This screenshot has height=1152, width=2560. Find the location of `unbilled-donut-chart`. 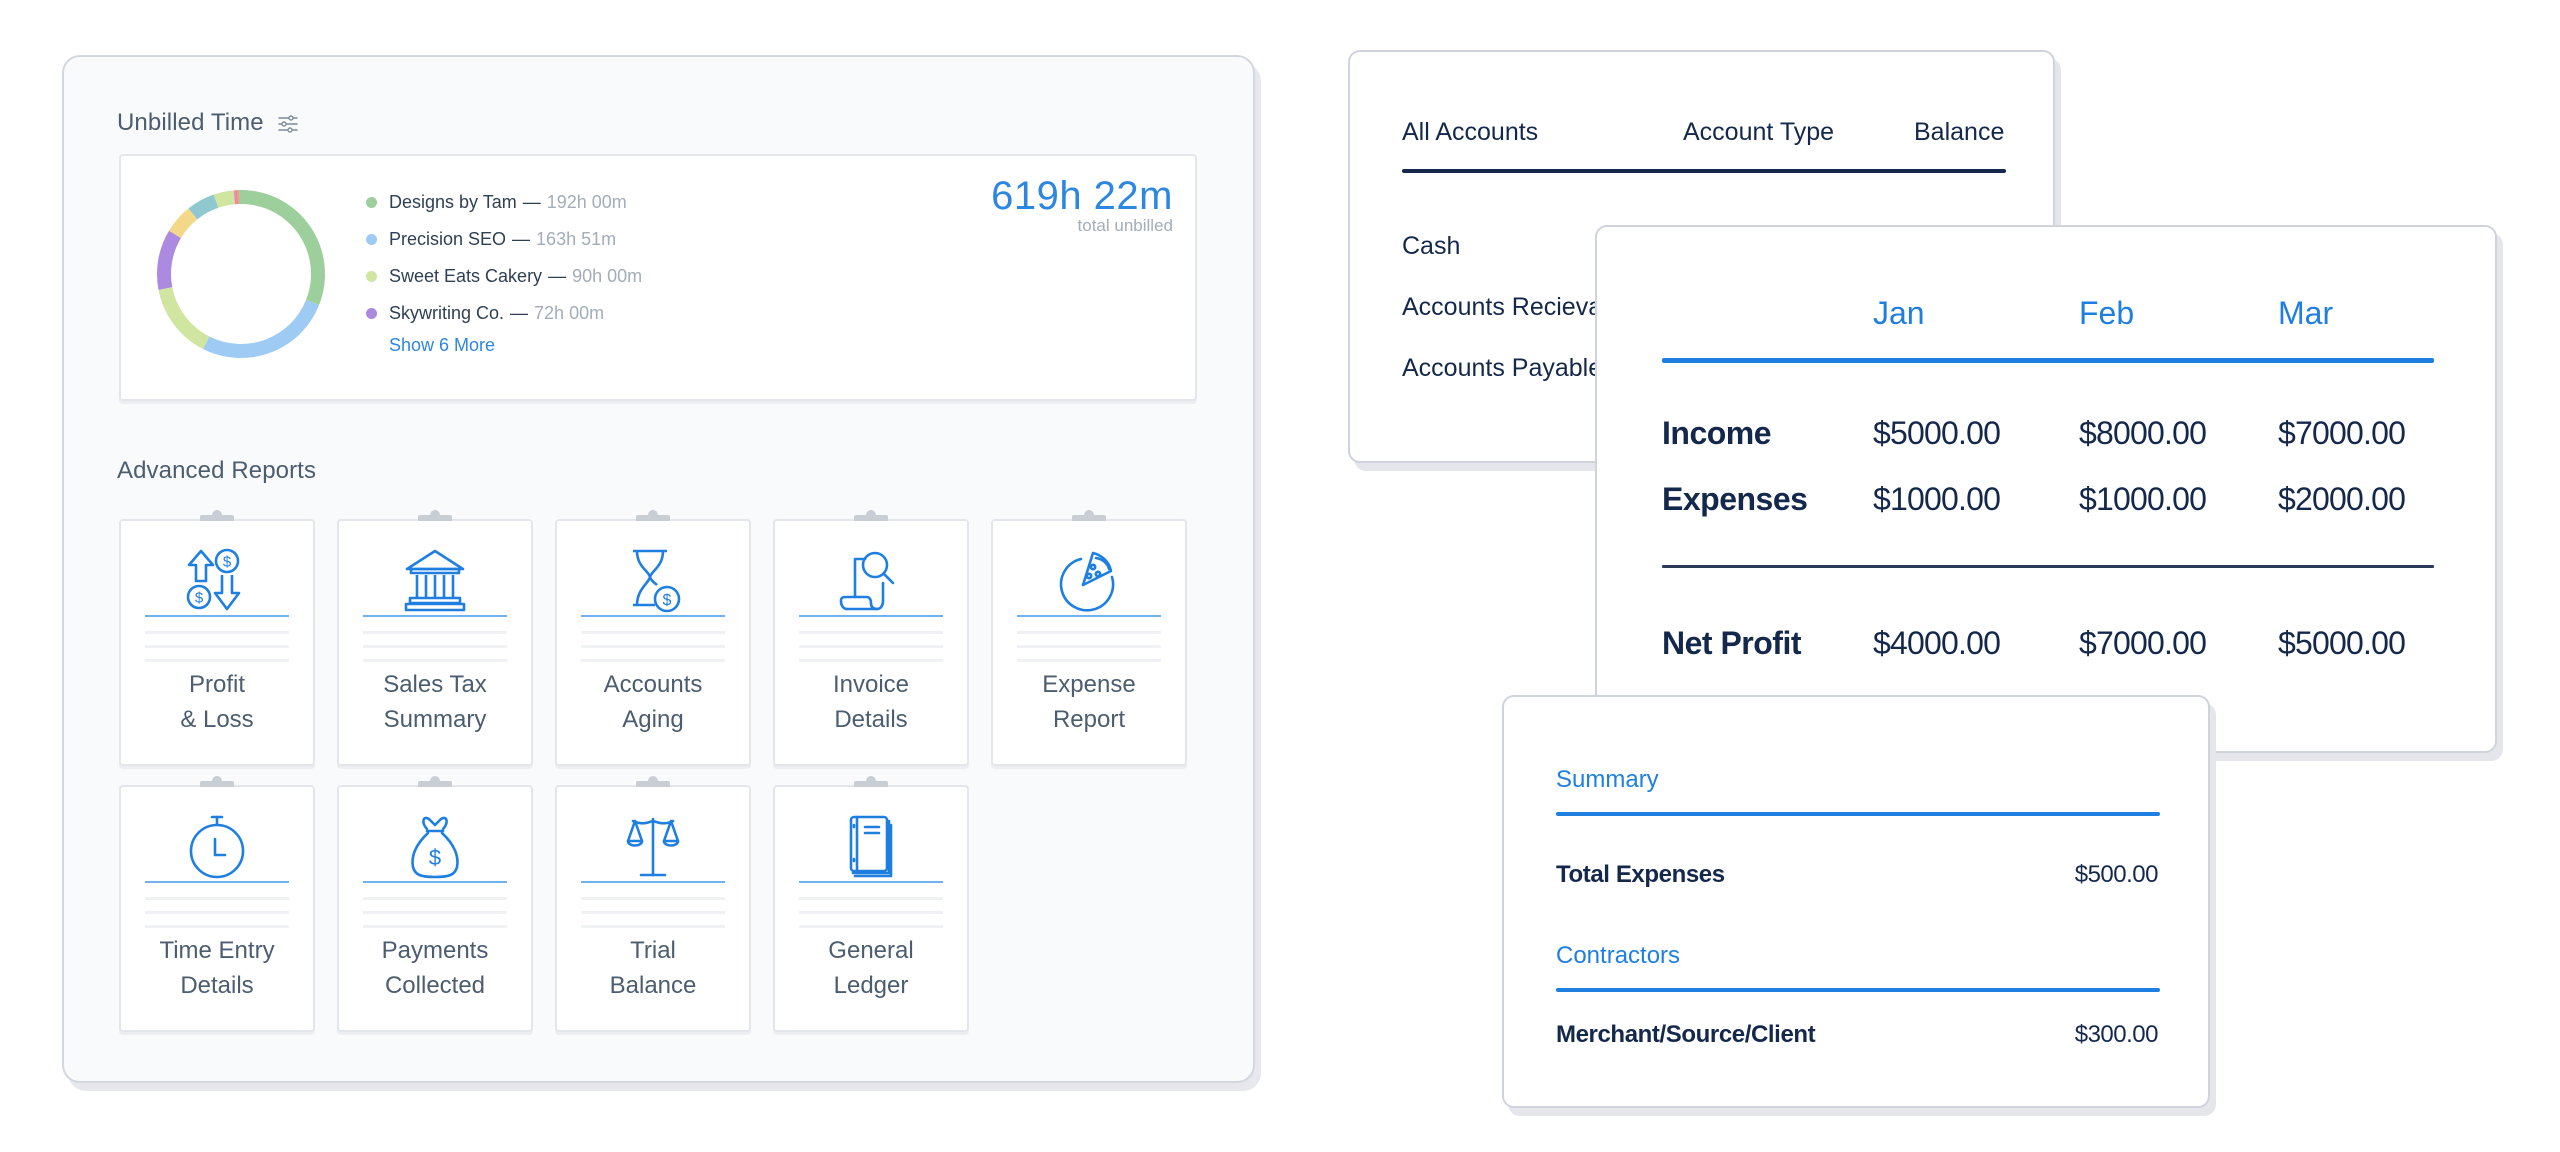

unbilled-donut-chart is located at coordinates (241, 274).